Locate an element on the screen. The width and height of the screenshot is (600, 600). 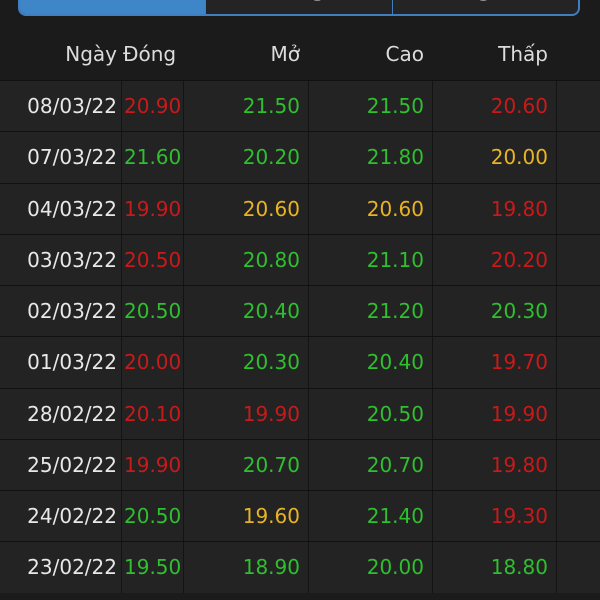
date-cell: 04/03/22 is located at coordinates (72, 208).